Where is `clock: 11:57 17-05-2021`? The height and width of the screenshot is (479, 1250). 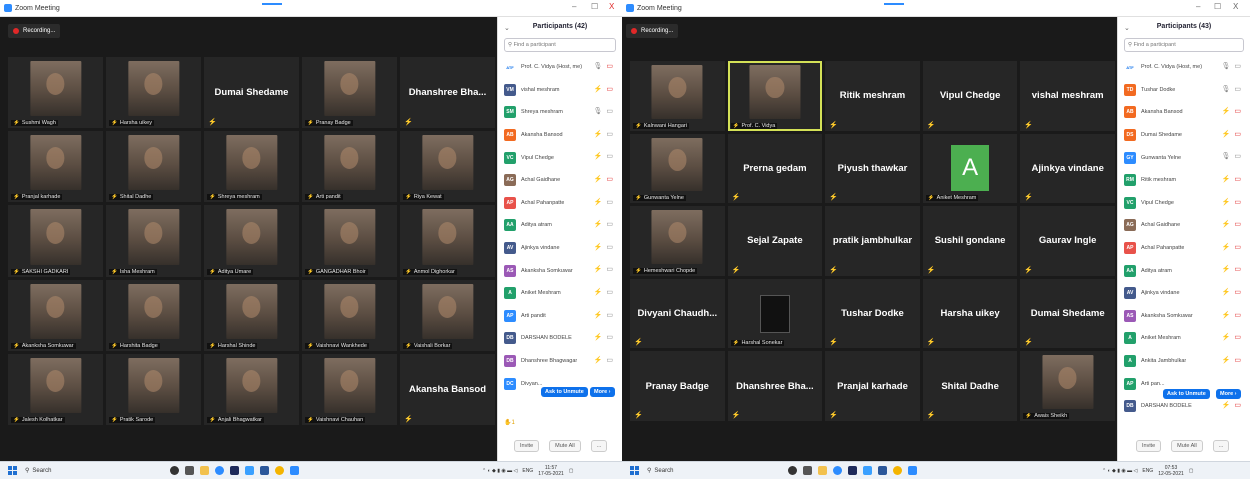
clock: 11:57 17-05-2021 is located at coordinates (551, 471).